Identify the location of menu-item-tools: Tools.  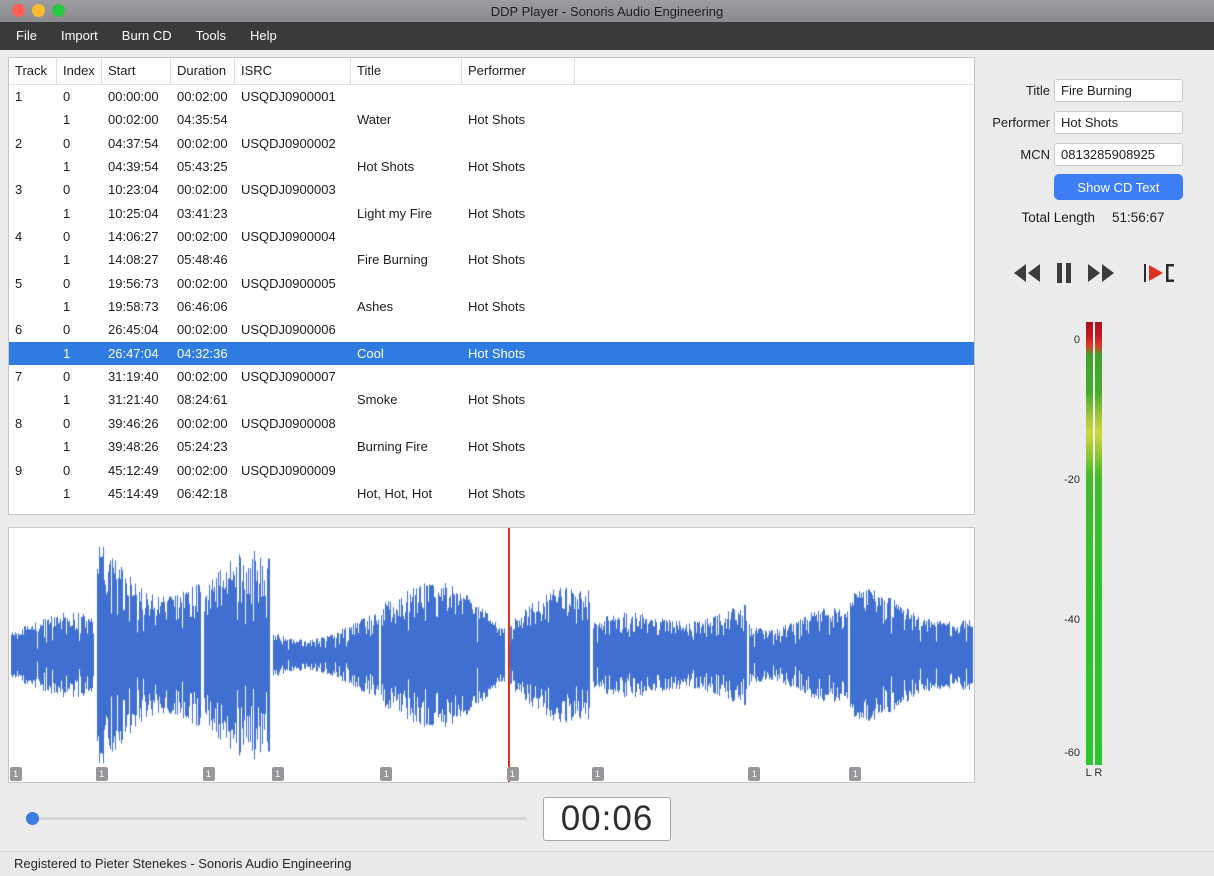
(211, 36).